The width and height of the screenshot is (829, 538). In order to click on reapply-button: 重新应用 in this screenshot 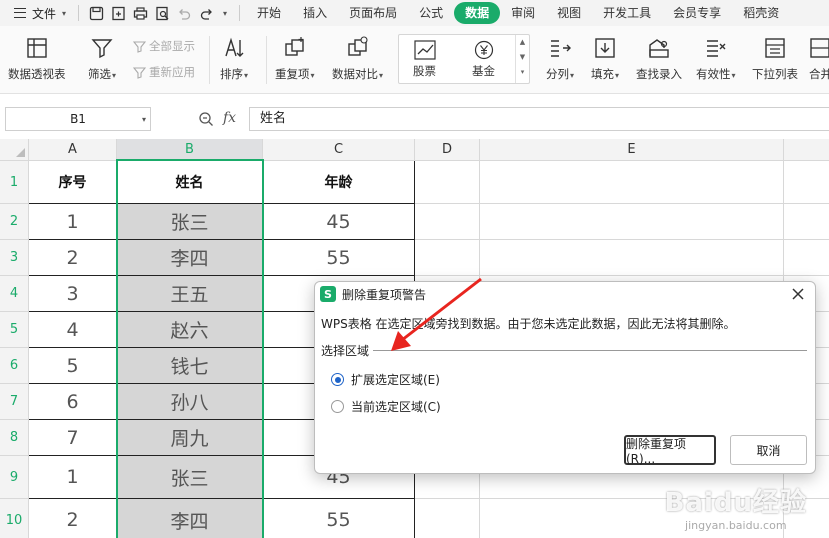, I will do `click(164, 72)`.